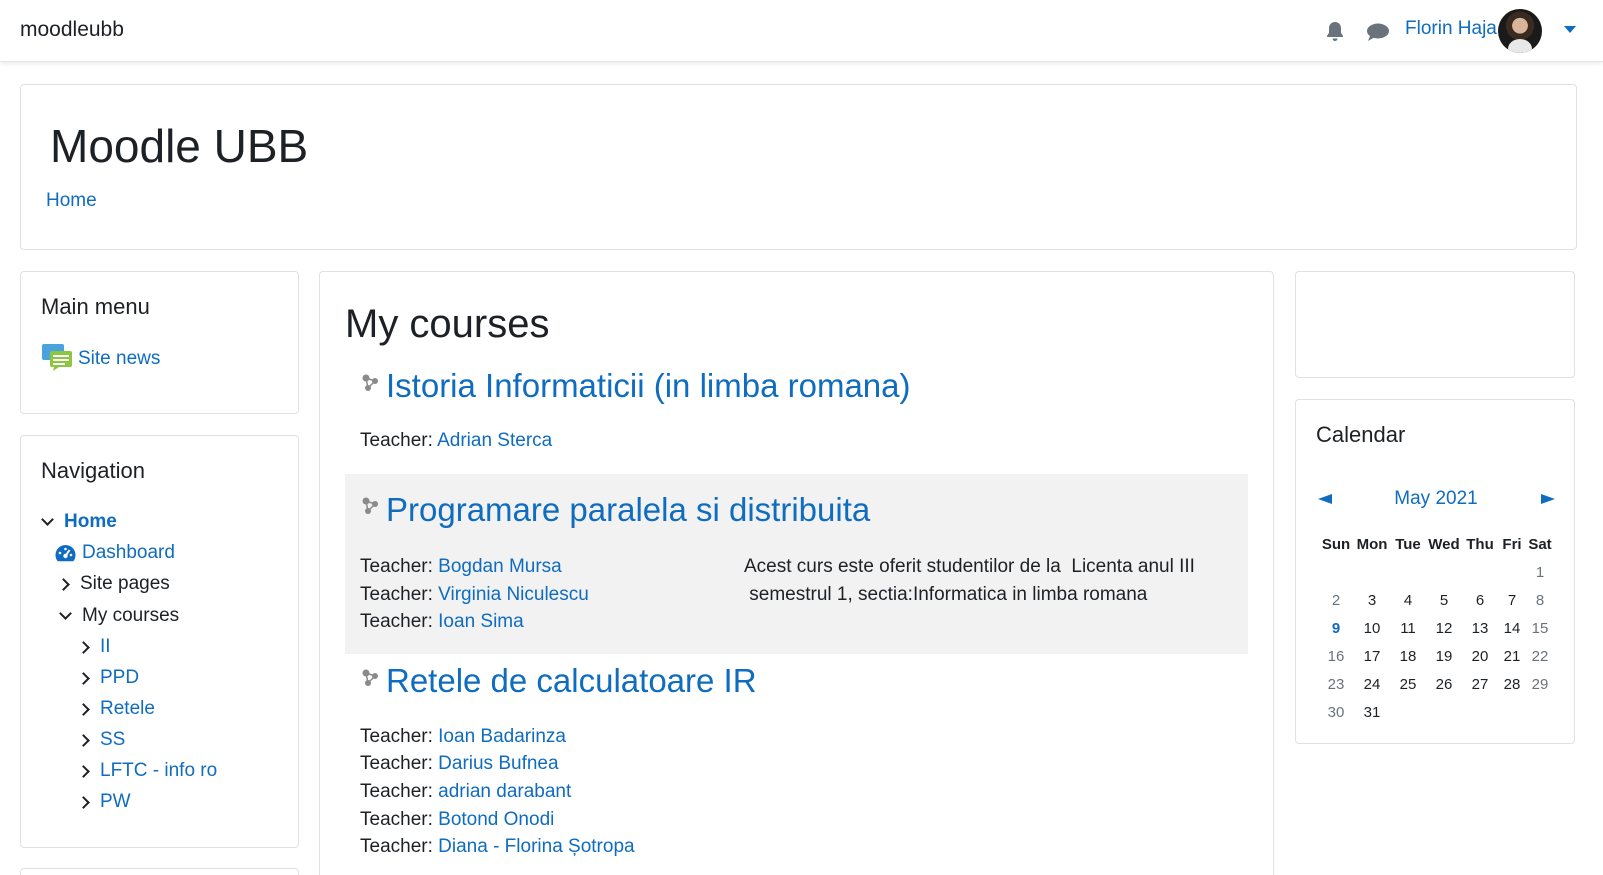 The height and width of the screenshot is (875, 1603). Describe the element at coordinates (125, 584) in the screenshot. I see `nav-item-label: Site pages` at that location.